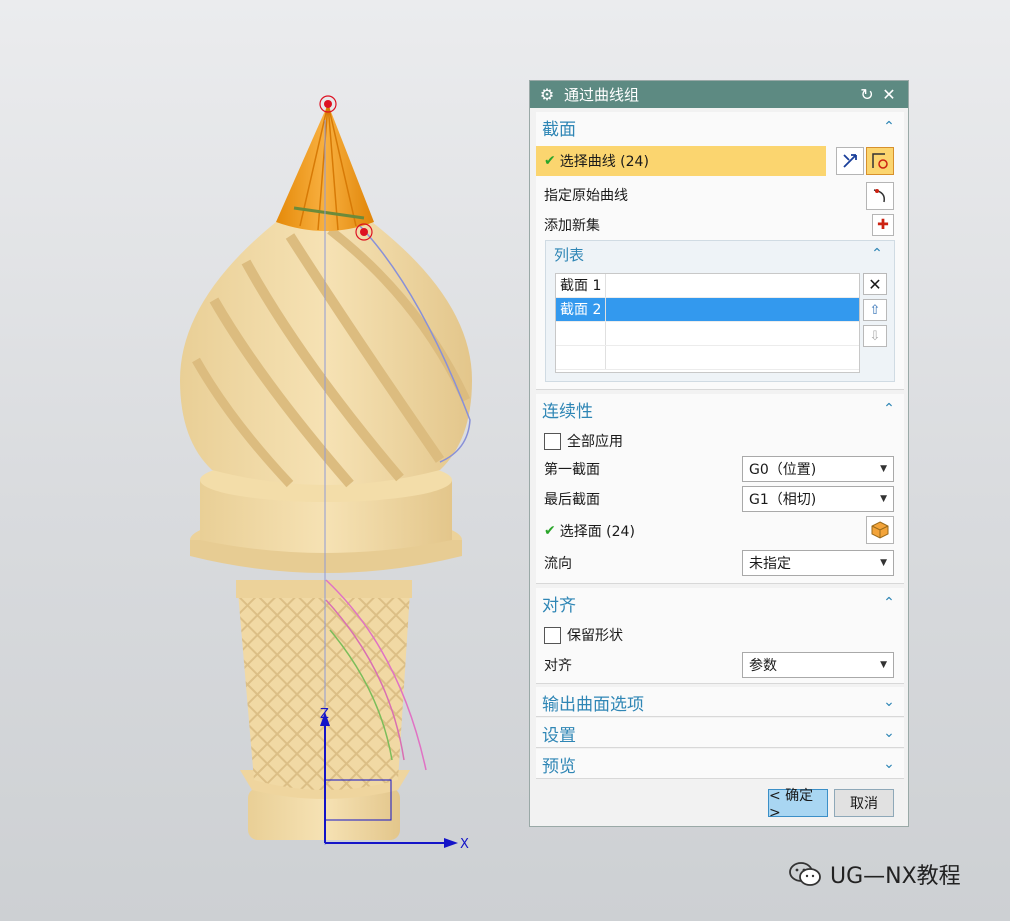  I want to click on select-face-button, so click(880, 530).